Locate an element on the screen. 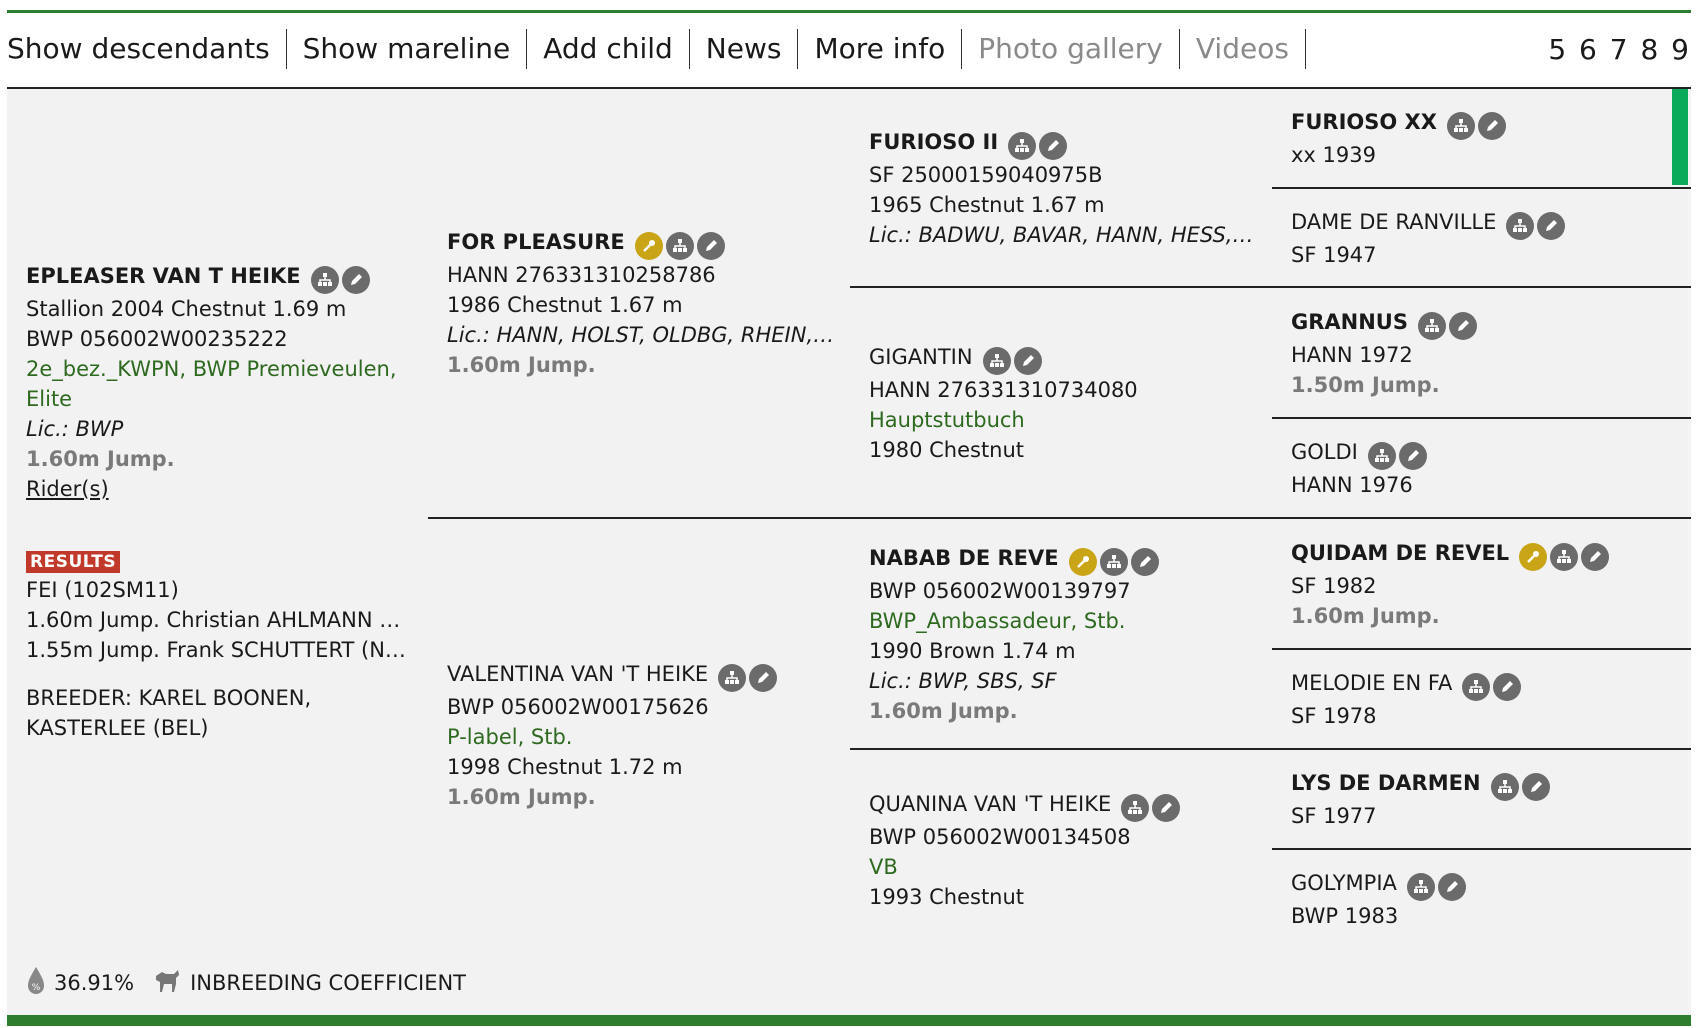 The image size is (1698, 1028). dam-sire-licences: Lic.: BWP, SBS, SF is located at coordinates (963, 681).